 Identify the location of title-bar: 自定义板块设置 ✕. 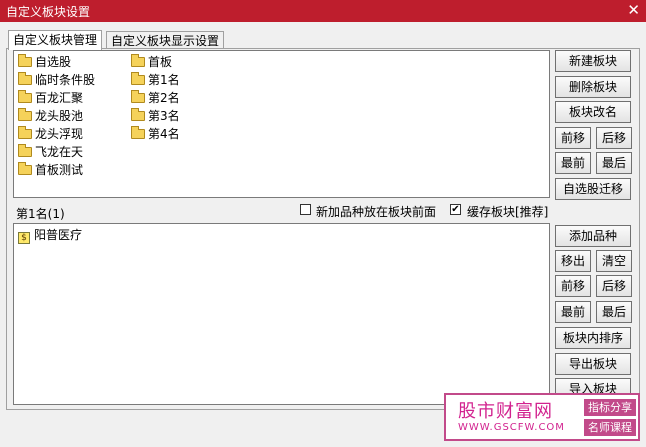
(323, 11).